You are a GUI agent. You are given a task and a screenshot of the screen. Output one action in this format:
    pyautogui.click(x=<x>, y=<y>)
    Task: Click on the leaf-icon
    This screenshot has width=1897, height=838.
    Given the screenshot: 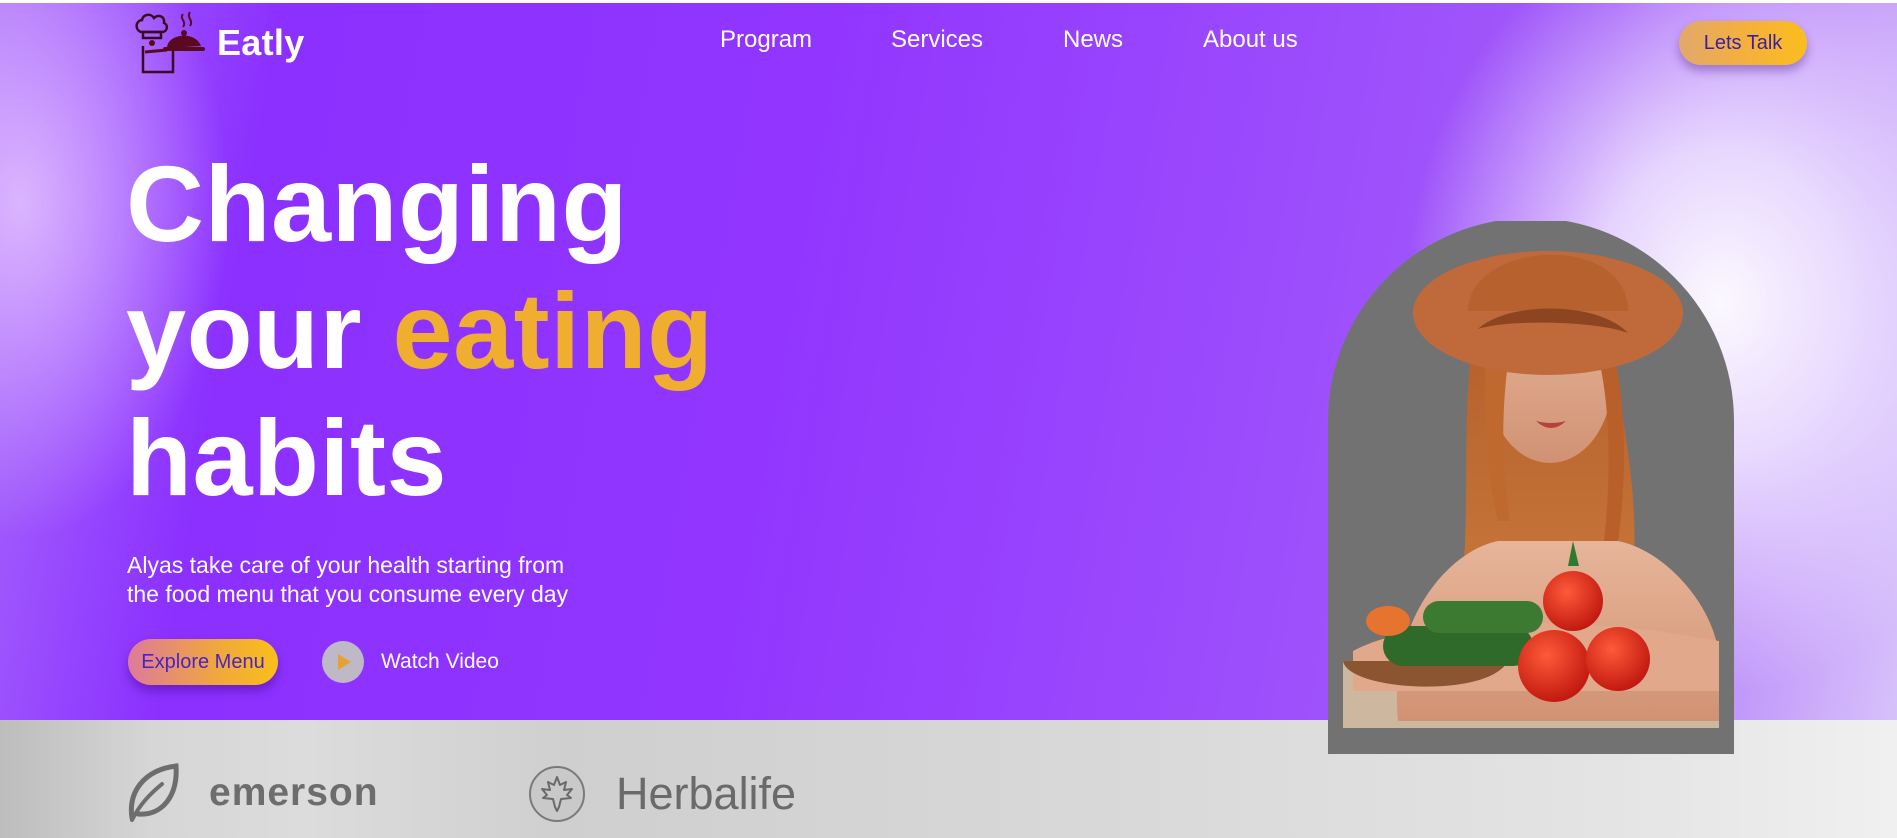 What is the action you would take?
    pyautogui.click(x=153, y=792)
    